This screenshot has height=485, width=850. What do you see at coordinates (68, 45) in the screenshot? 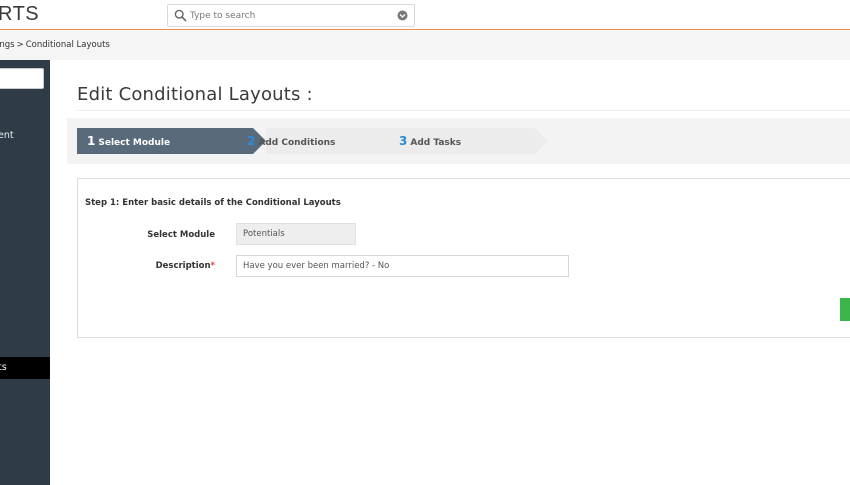
I see `breadcrumb-item-conditional-layouts: Conditional Layouts` at bounding box center [68, 45].